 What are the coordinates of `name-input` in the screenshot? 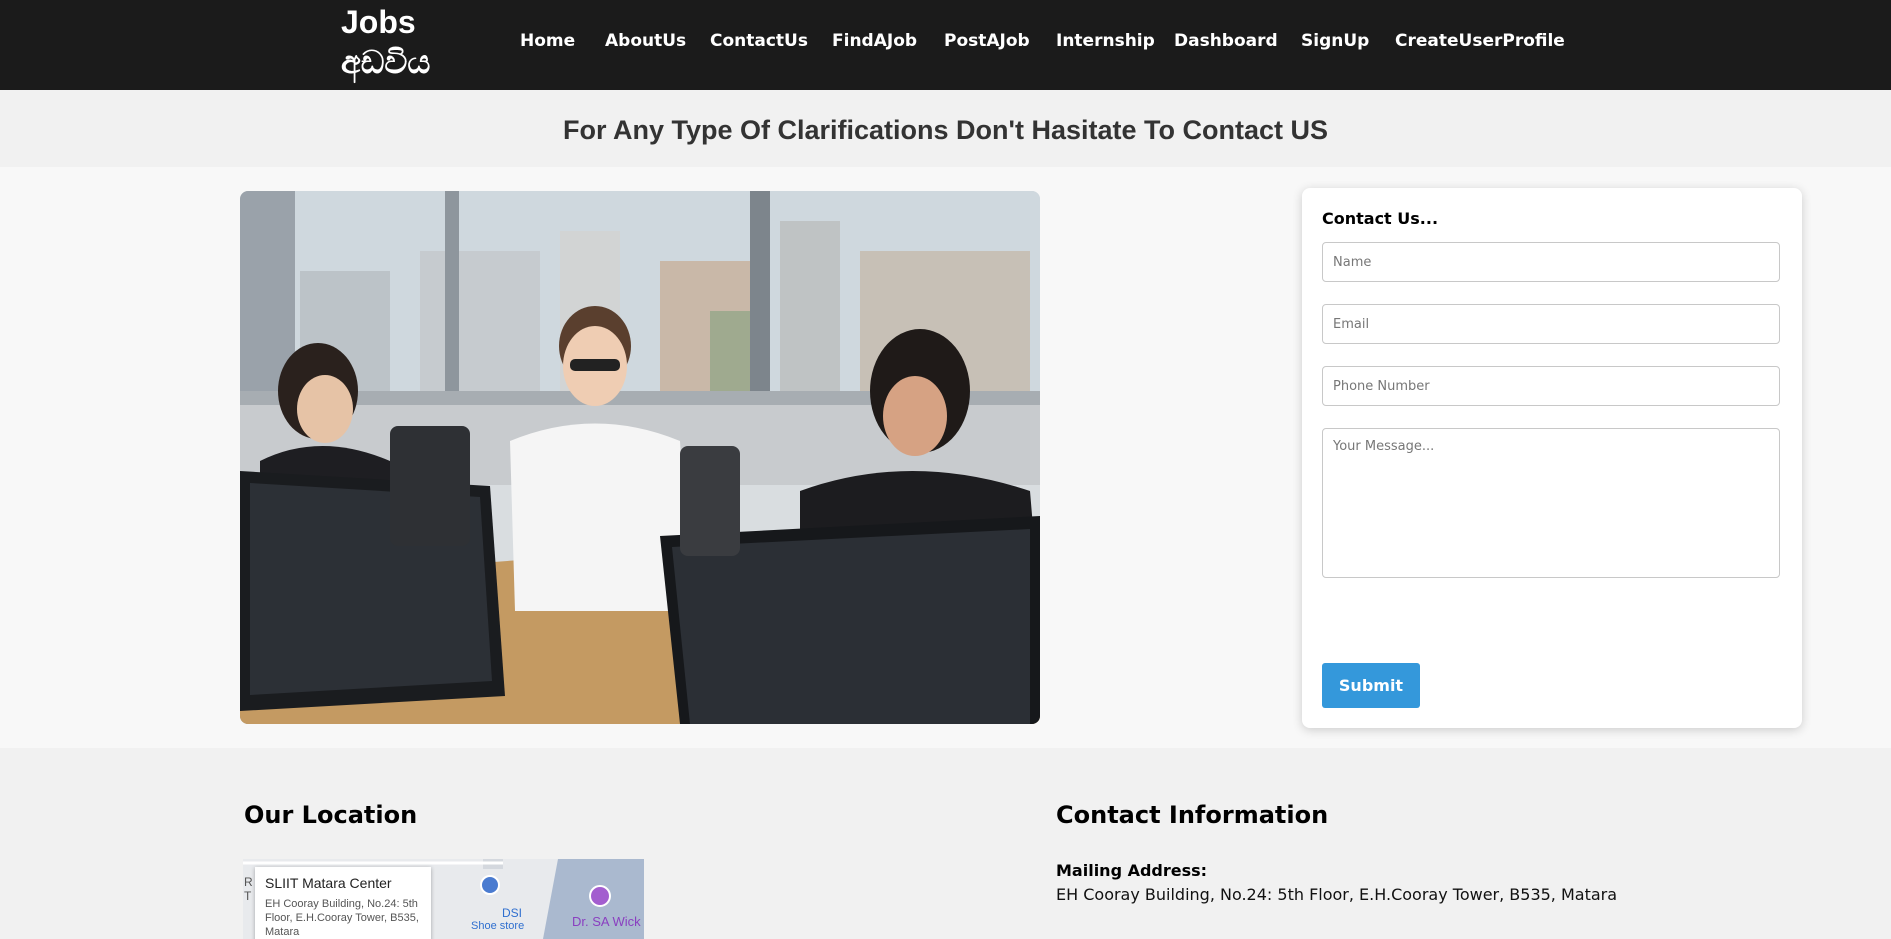 It's located at (1551, 262).